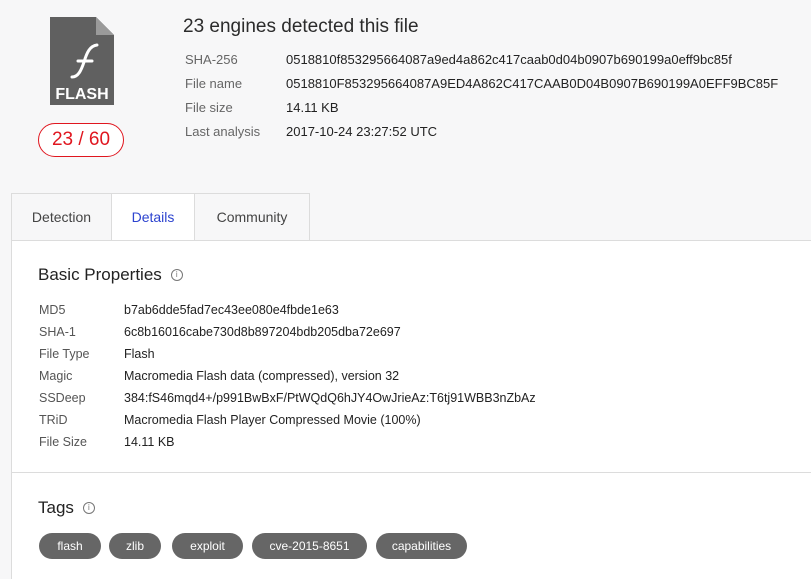  Describe the element at coordinates (81, 94) in the screenshot. I see `file-type-icon-label: FLASH` at that location.